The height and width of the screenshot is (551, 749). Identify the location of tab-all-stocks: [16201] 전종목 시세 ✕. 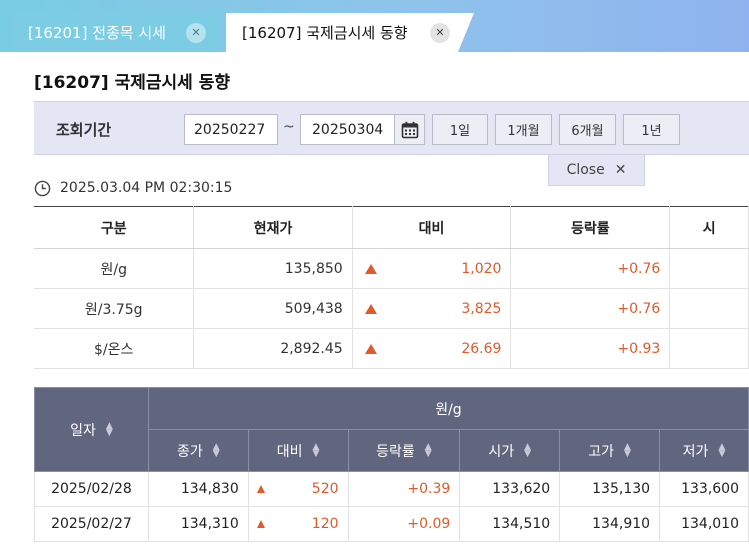
(117, 32).